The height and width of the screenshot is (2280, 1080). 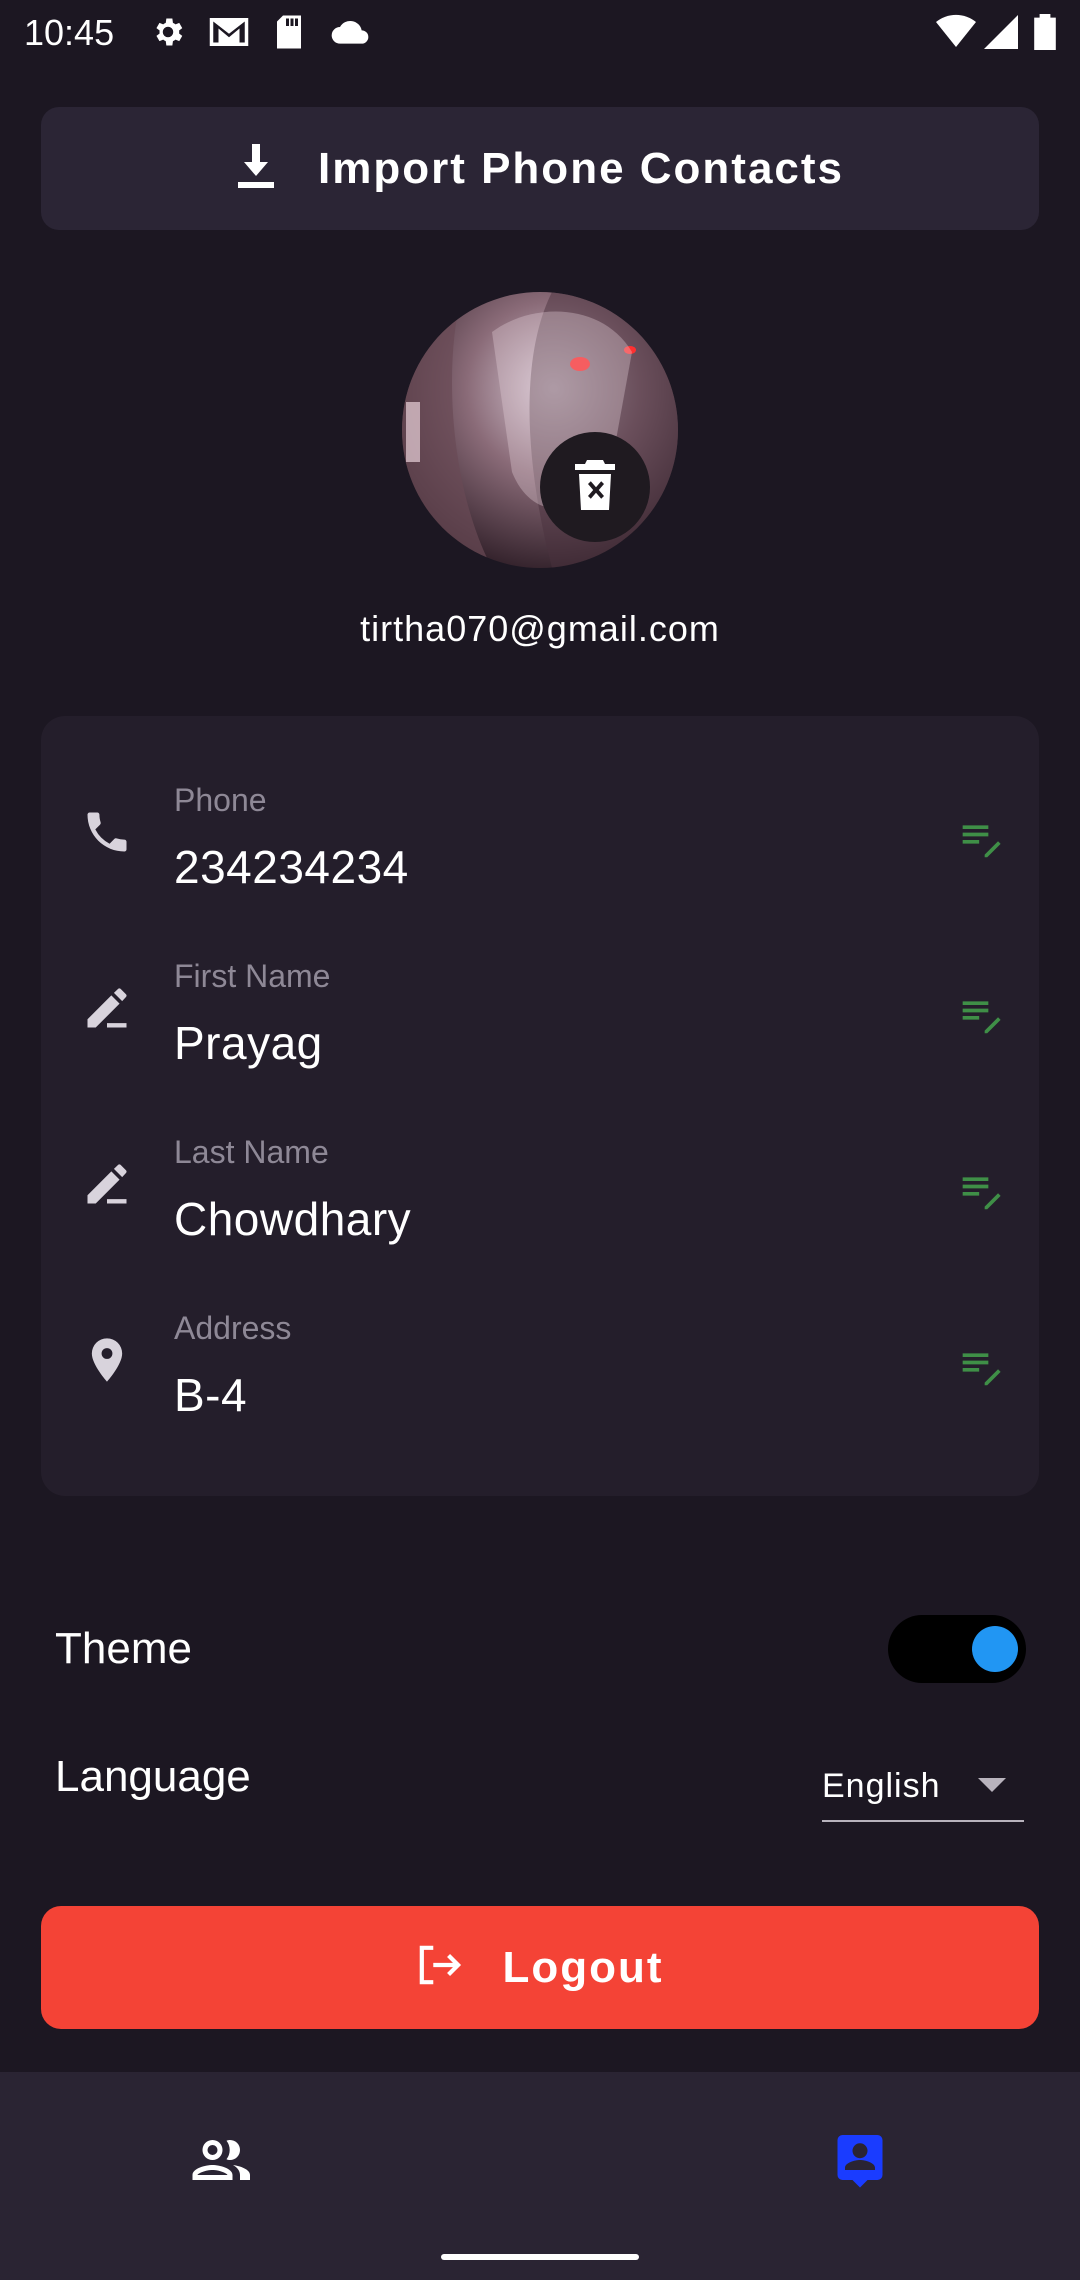 I want to click on profile-icon, so click(x=860, y=2160).